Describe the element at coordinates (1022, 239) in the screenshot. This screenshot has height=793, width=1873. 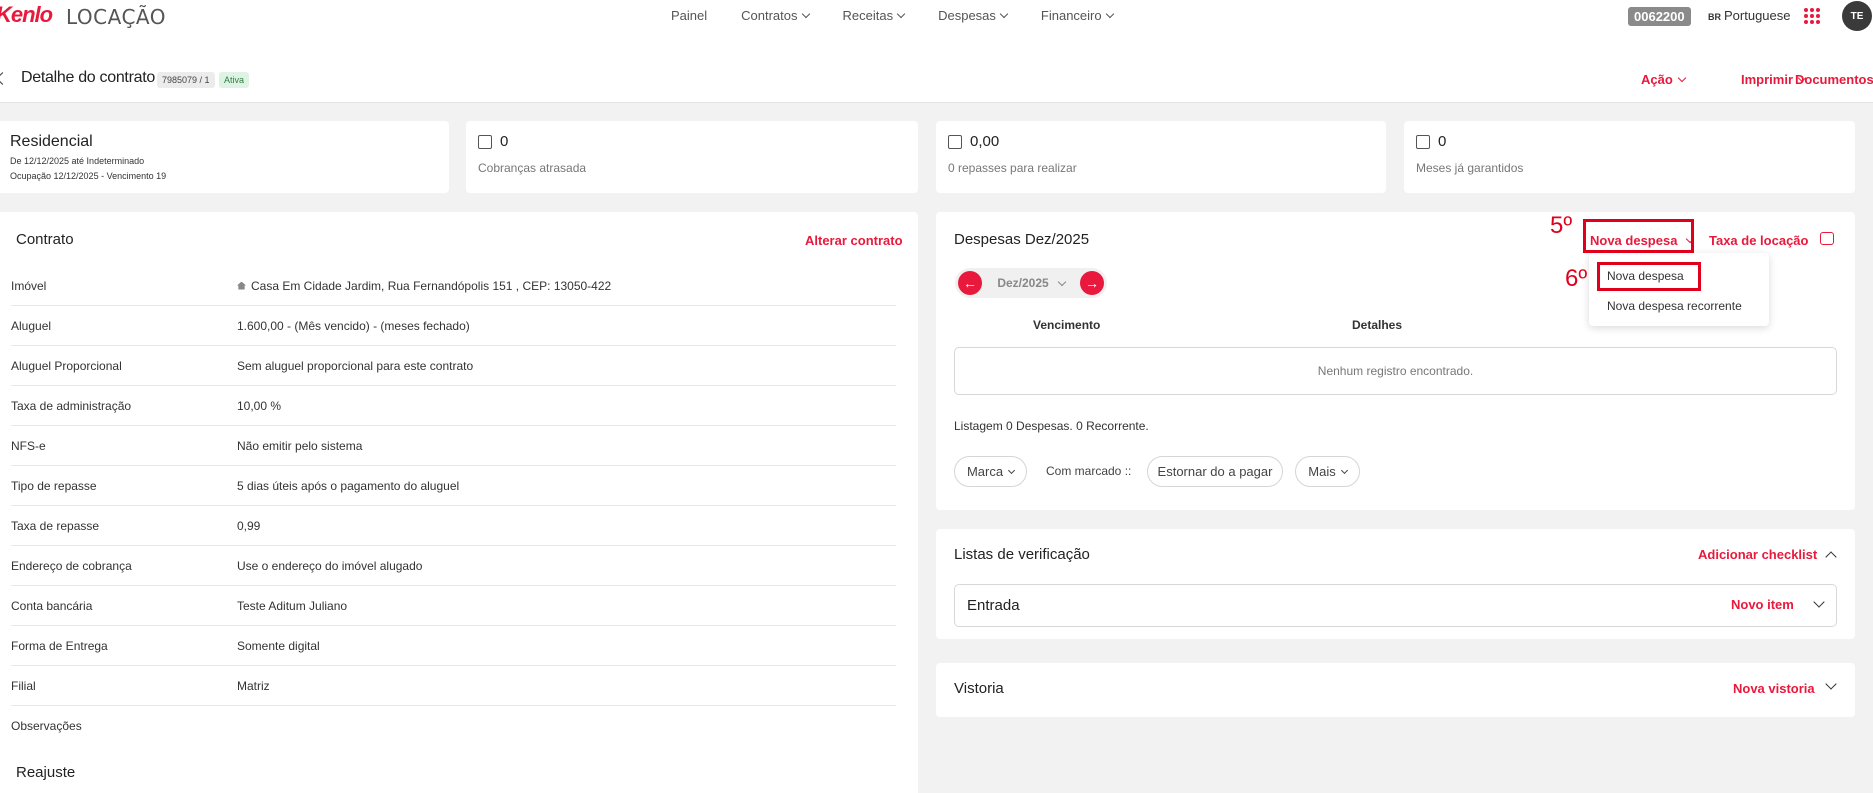
I see `despesas-title: Despesas Dez/2025` at that location.